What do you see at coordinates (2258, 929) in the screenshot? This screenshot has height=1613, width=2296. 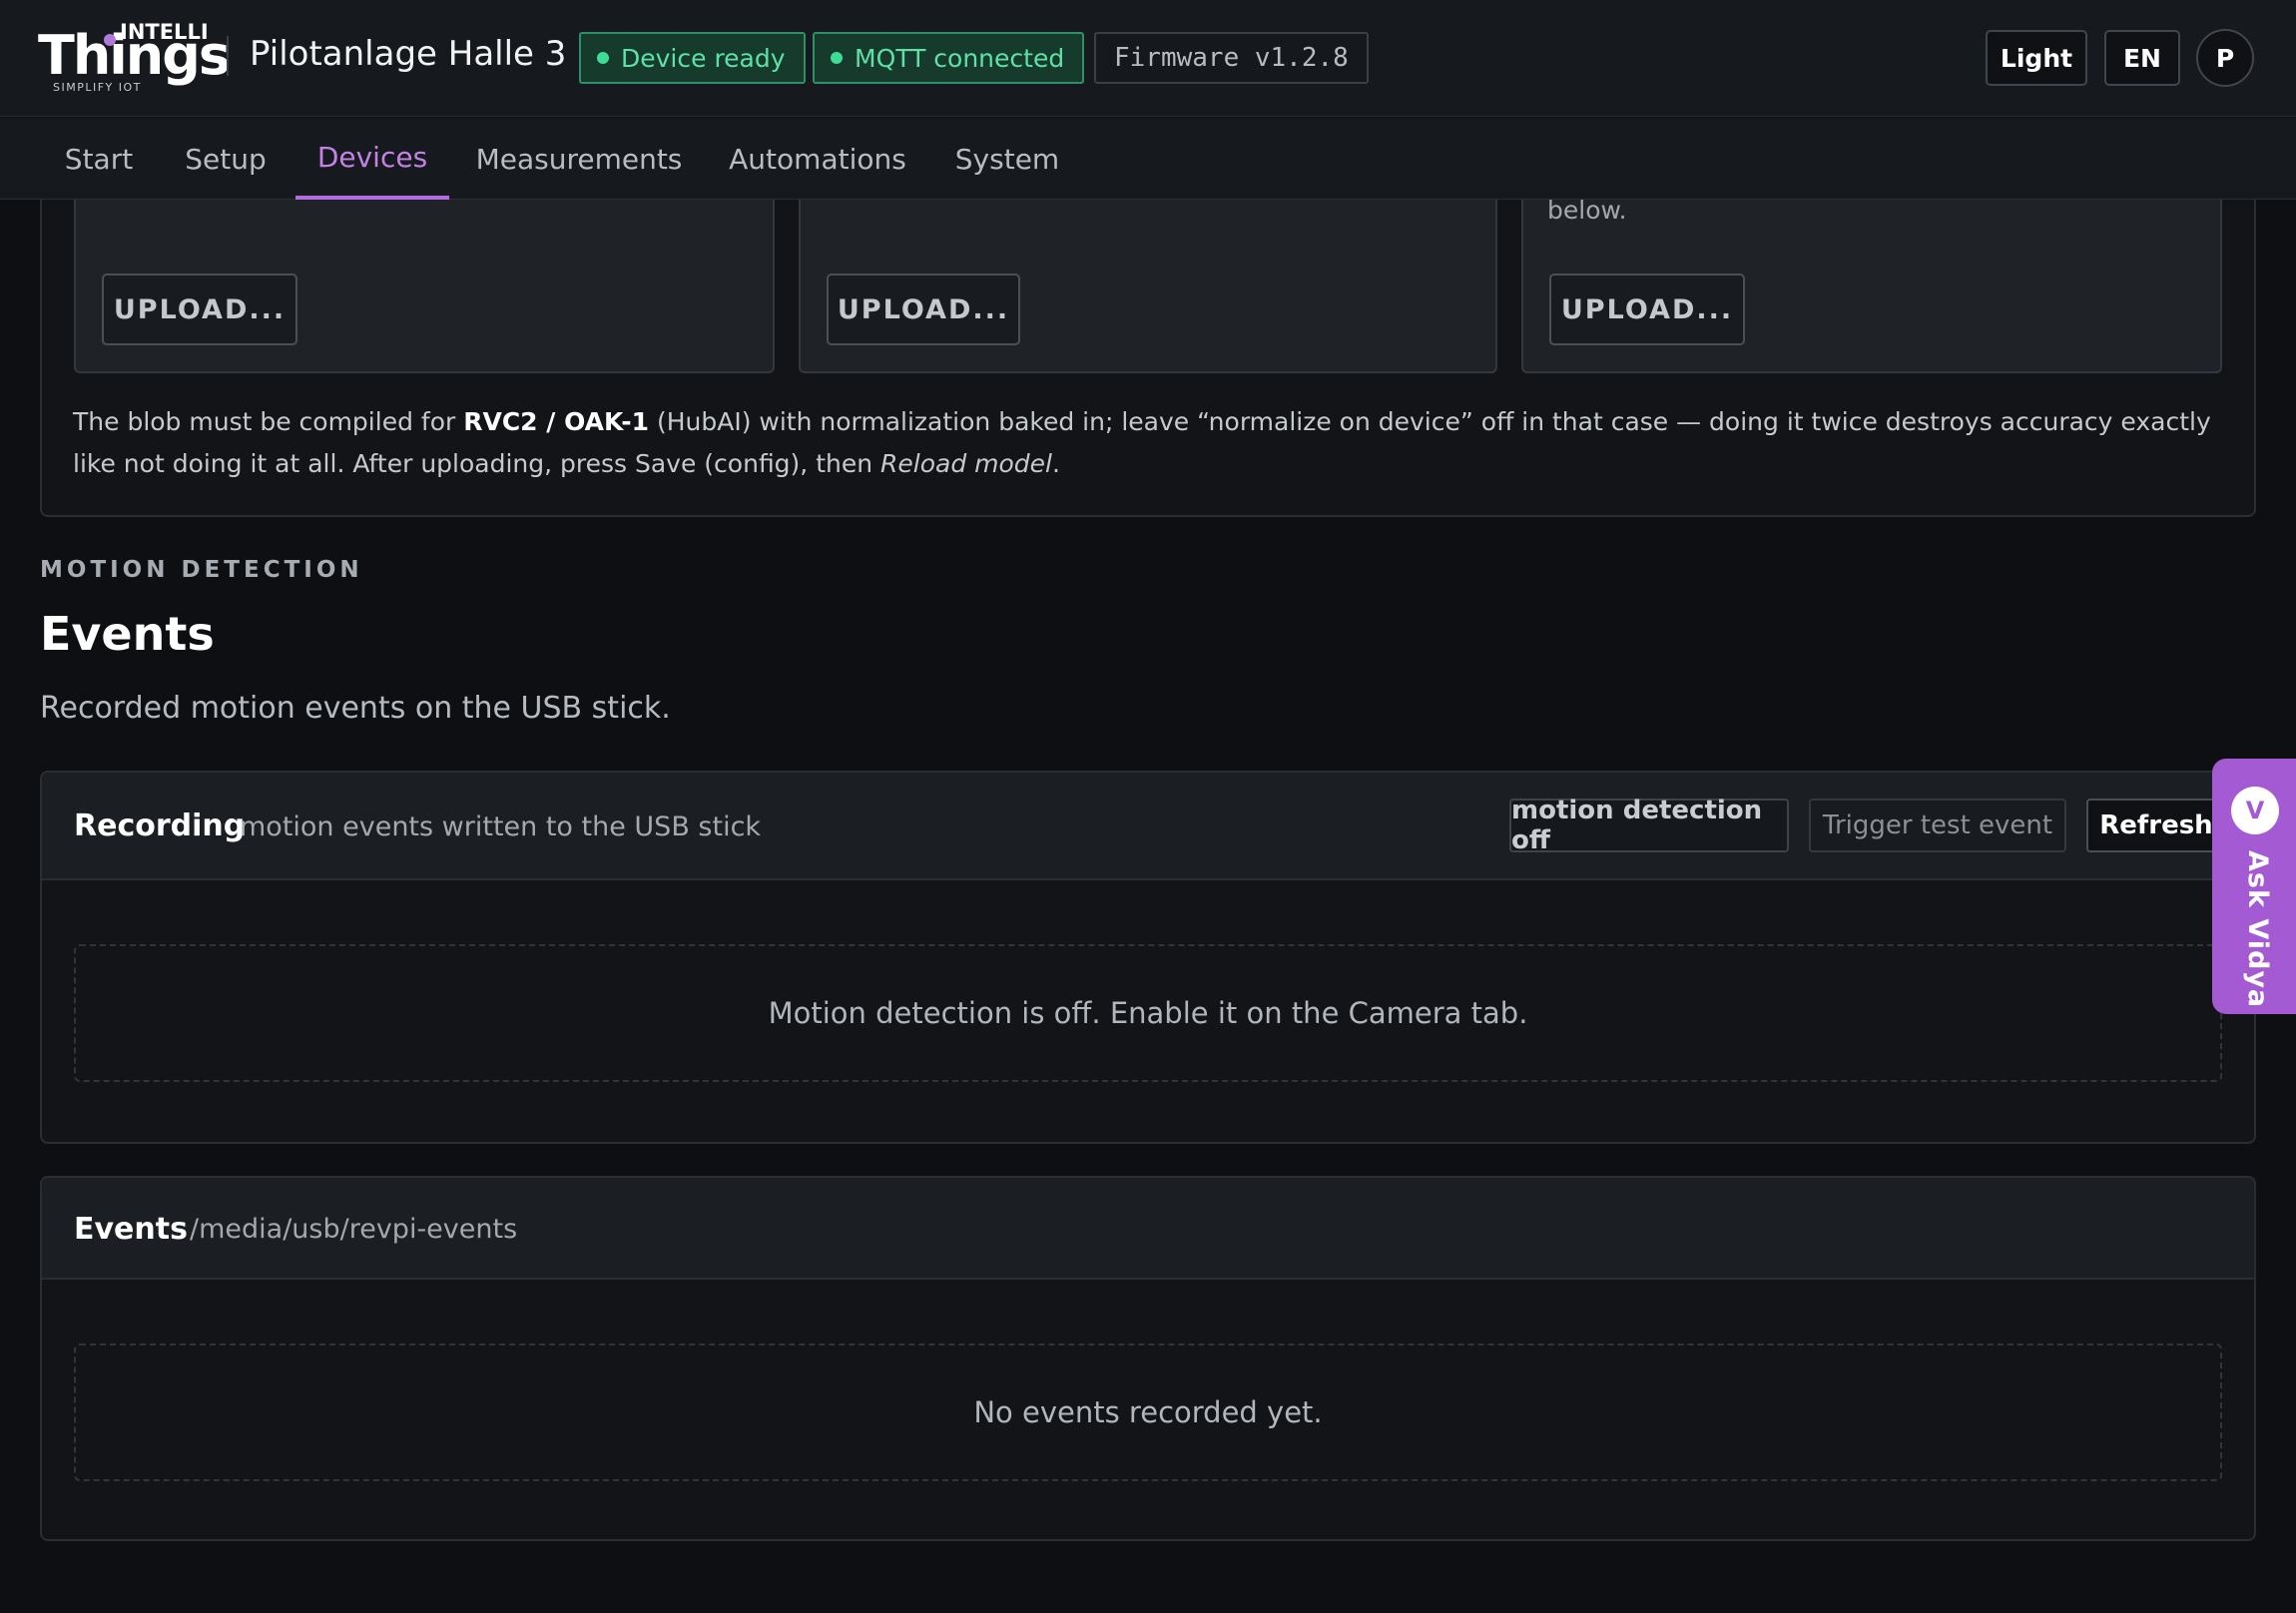 I see `ask-vidya-label: Ask Vidya` at bounding box center [2258, 929].